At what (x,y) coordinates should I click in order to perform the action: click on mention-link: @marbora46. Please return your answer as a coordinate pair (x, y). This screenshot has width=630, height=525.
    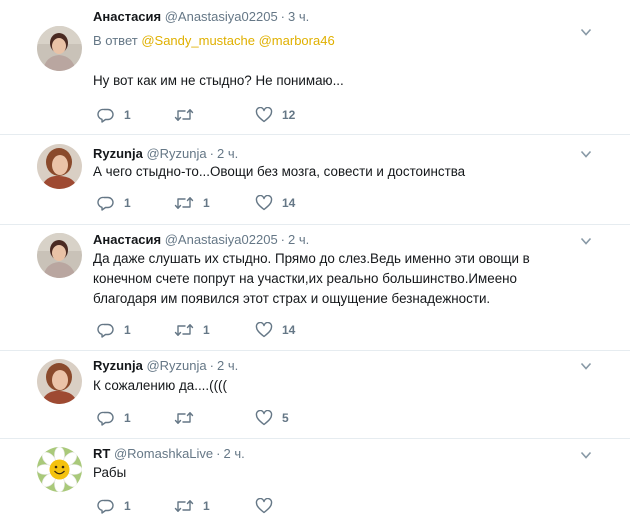
    Looking at the image, I should click on (297, 40).